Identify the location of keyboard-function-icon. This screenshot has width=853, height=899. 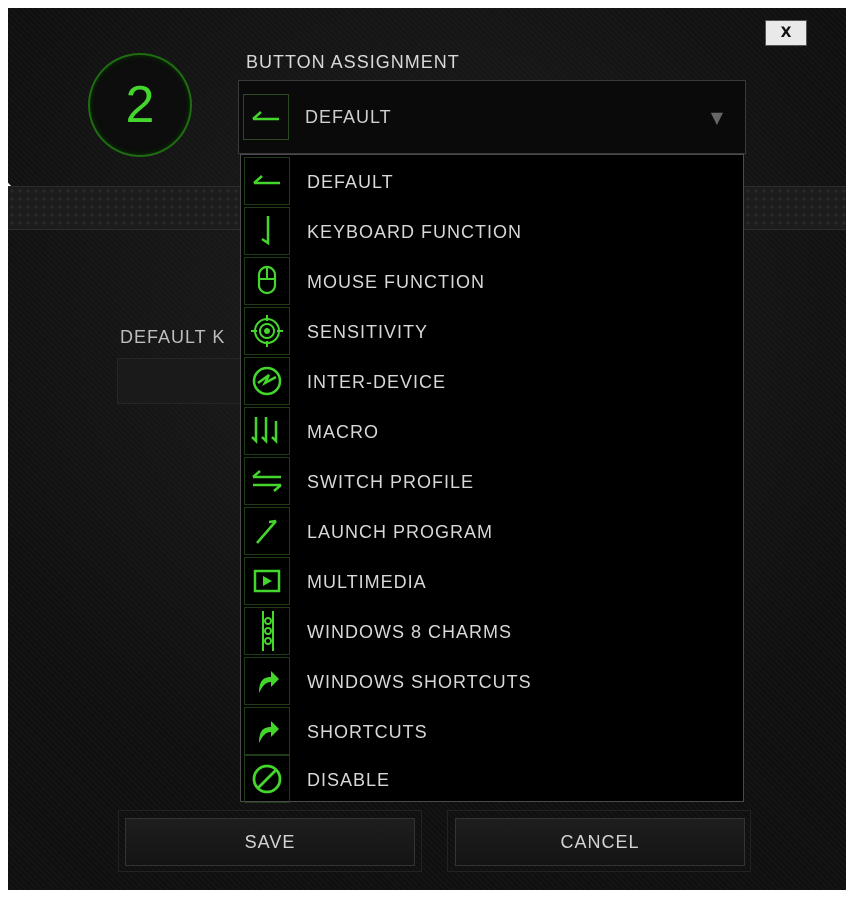
(267, 231).